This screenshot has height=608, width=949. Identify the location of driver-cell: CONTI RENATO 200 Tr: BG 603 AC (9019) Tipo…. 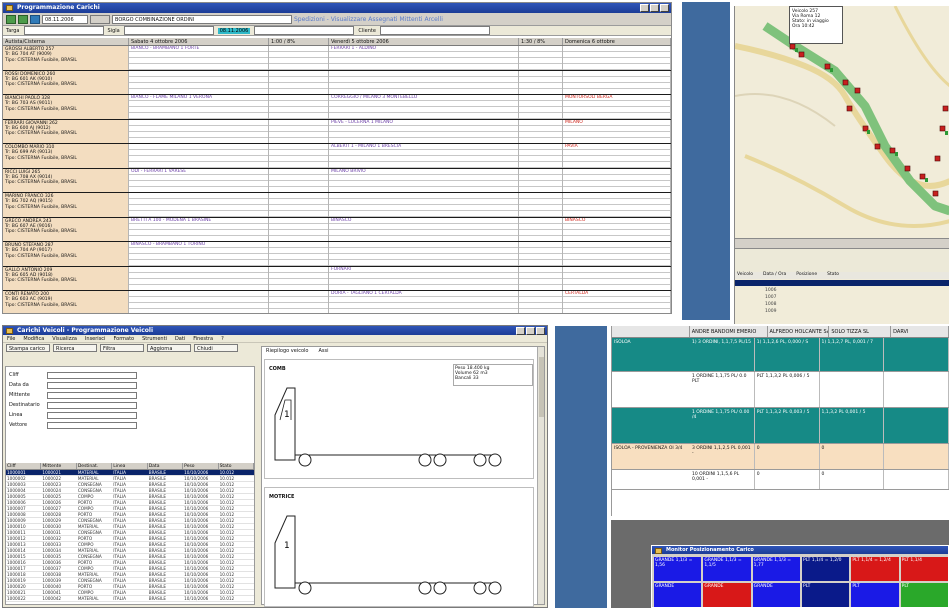
(66, 302).